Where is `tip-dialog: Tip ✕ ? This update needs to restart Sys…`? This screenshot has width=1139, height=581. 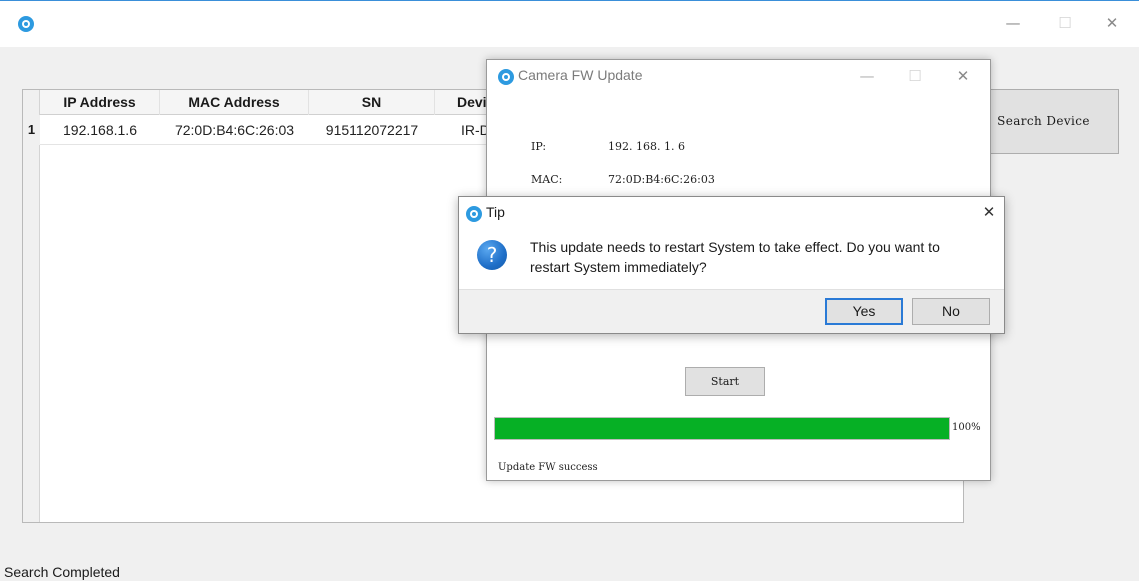 tip-dialog: Tip ✕ ? This update needs to restart Sys… is located at coordinates (731, 265).